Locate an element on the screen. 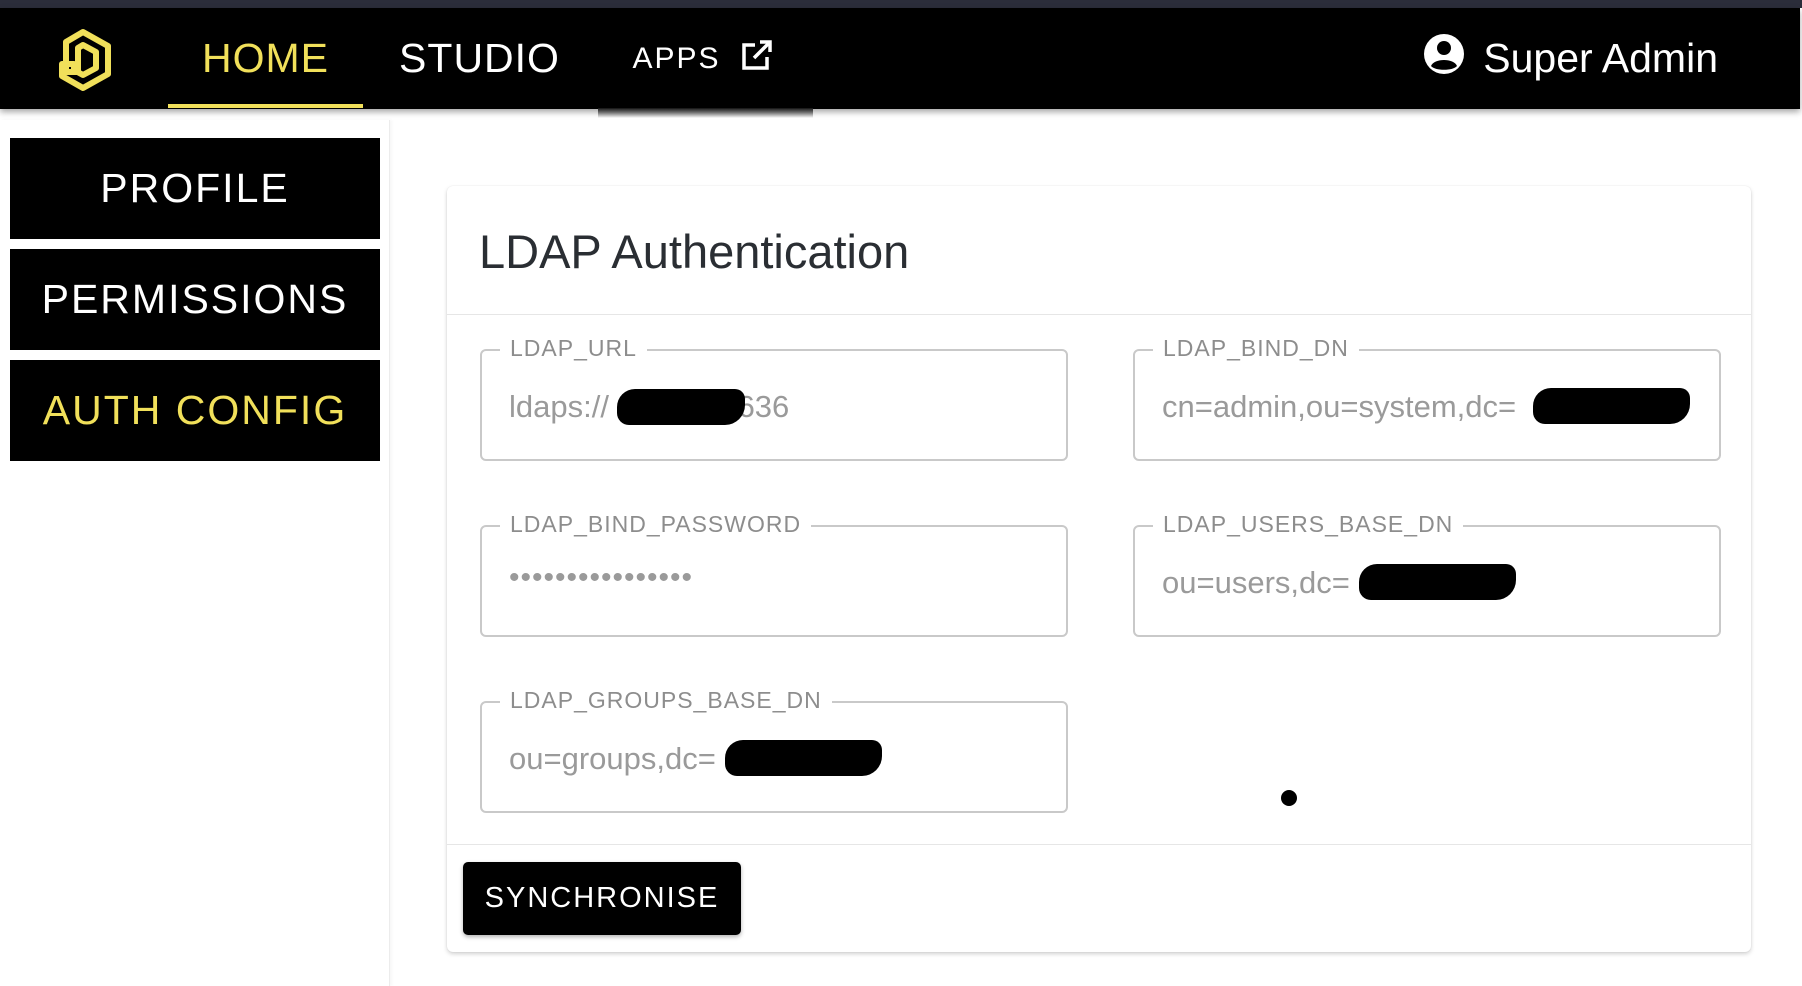  ldap-bind-password-value: •••••••••••••••• is located at coordinates (601, 577).